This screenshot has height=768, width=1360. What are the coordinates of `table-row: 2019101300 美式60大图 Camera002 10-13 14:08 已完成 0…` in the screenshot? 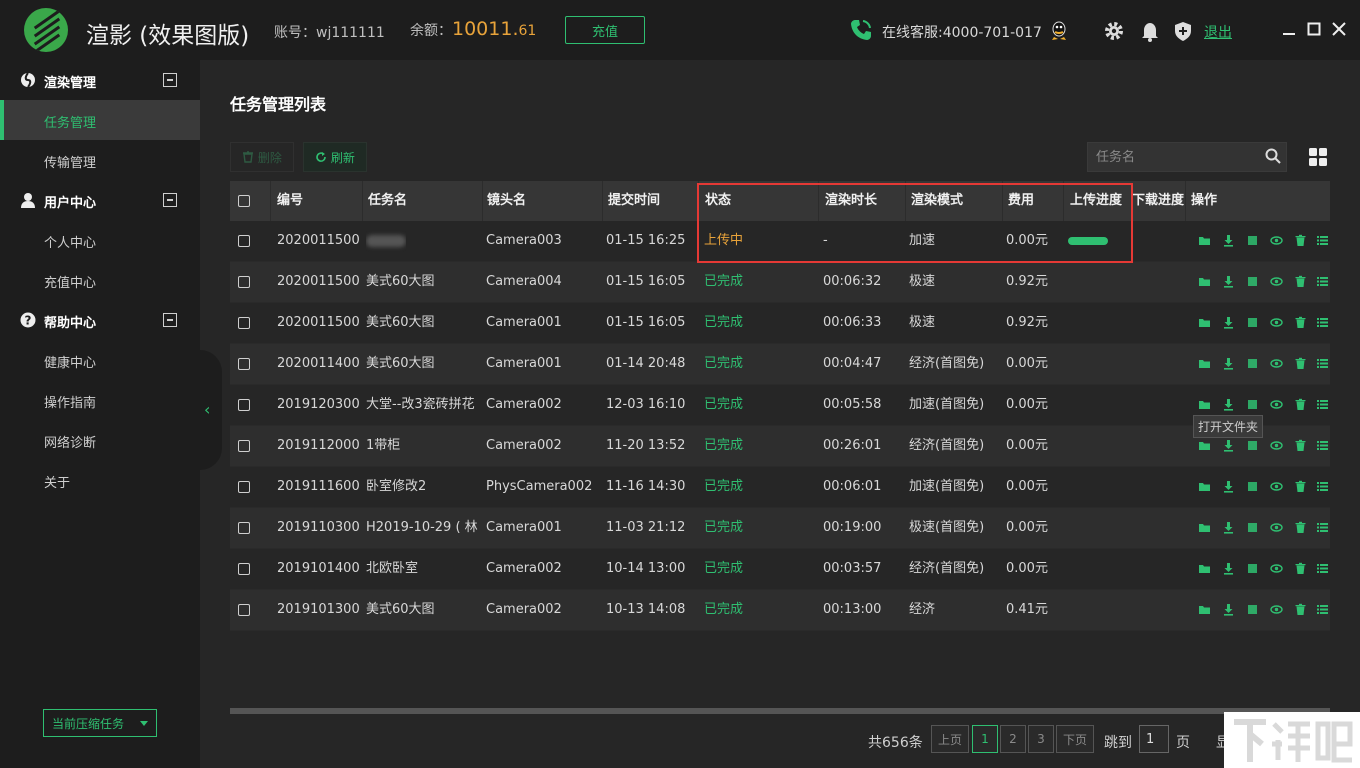 It's located at (780, 610).